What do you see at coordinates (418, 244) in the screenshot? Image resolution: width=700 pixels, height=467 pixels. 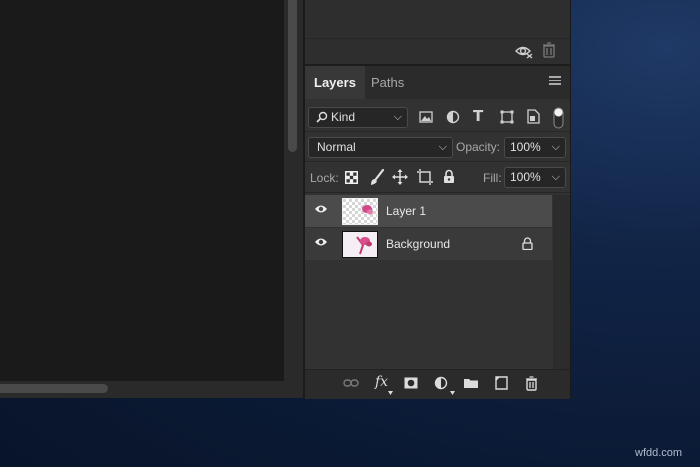 I see `layer-name: Background` at bounding box center [418, 244].